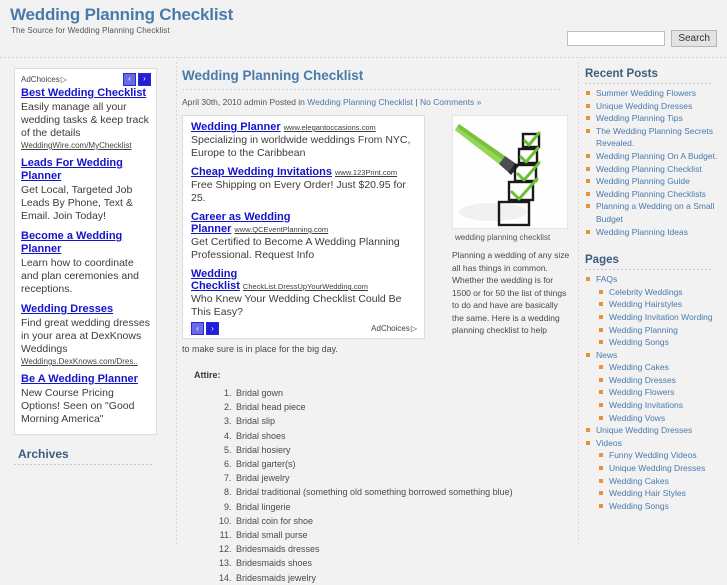 This screenshot has width=727, height=585. What do you see at coordinates (403, 464) in the screenshot?
I see `list-item: Bridal garter(s)` at bounding box center [403, 464].